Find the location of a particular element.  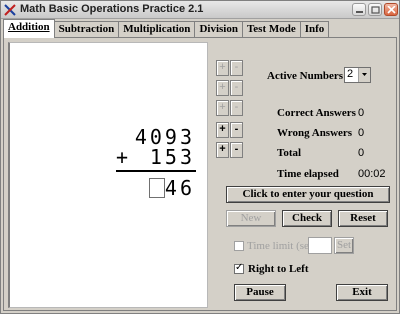

title-bar: Math Basic Operations Practice 2.1 is located at coordinates (200, 10).